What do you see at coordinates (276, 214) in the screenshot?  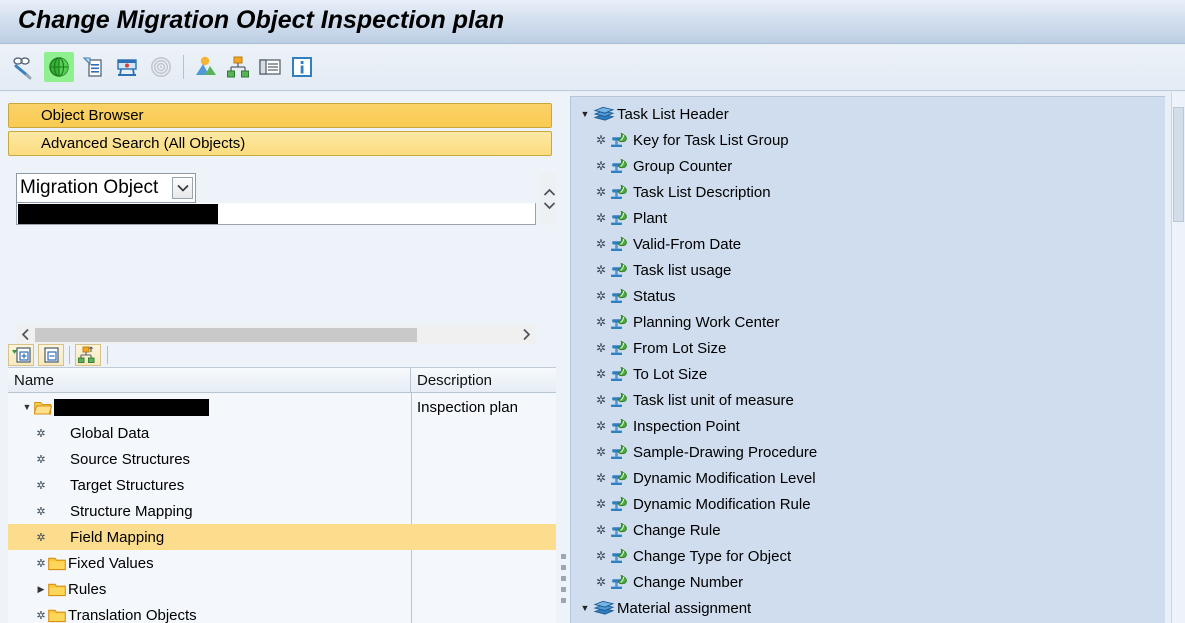 I see `object-filter-input` at bounding box center [276, 214].